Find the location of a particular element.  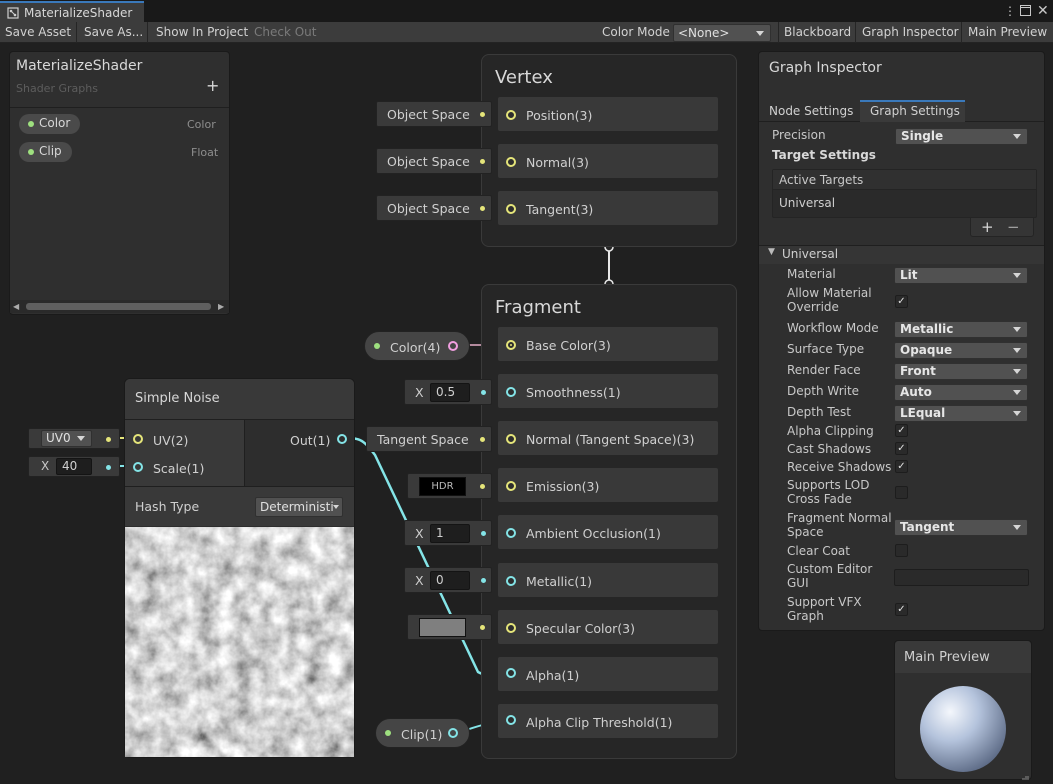

vertex-block-normal: Normal(3) is located at coordinates (608, 161).